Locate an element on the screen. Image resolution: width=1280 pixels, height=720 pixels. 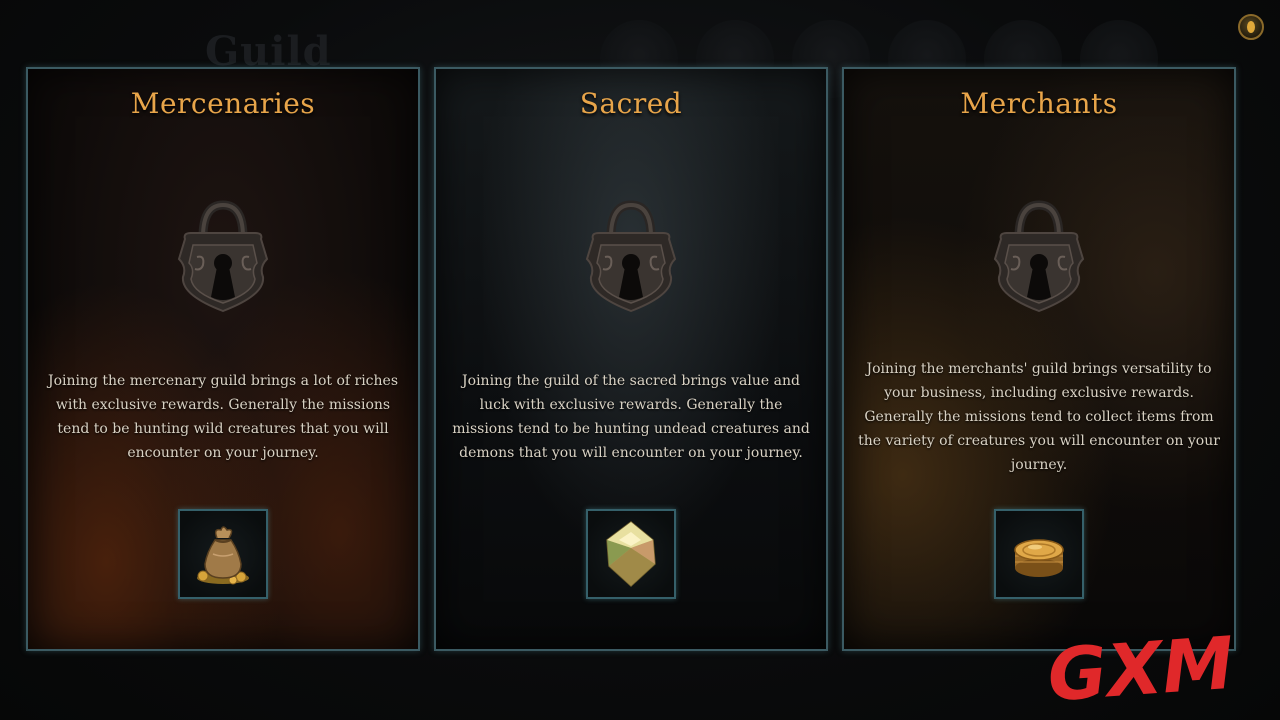
coin-inner is located at coordinates (1251, 27).